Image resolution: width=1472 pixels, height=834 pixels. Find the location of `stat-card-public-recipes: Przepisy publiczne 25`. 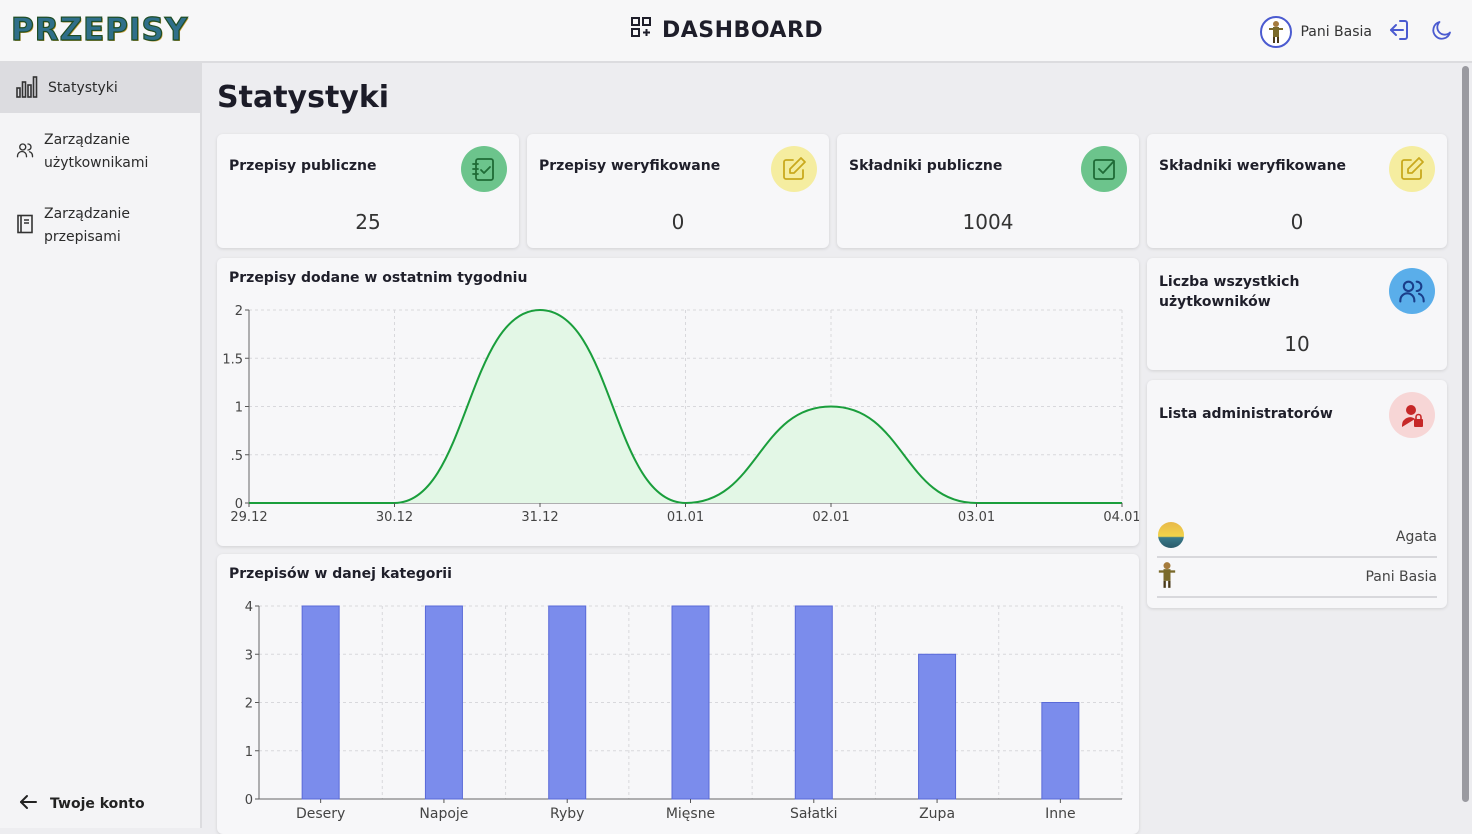

stat-card-public-recipes: Przepisy publiczne 25 is located at coordinates (368, 191).